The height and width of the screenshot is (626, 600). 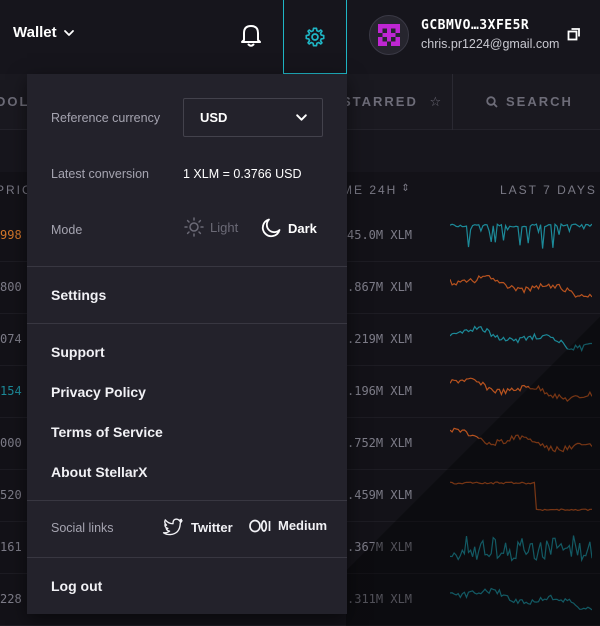 I want to click on star-icon: ☆, so click(x=436, y=101).